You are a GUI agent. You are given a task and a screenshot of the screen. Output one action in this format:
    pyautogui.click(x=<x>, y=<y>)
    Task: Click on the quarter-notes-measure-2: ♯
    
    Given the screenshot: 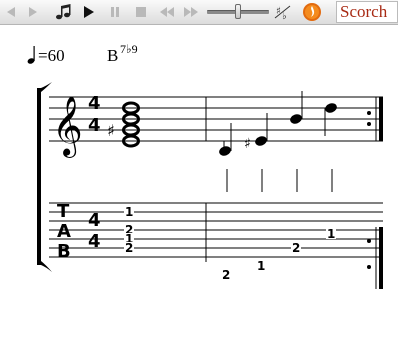 What is the action you would take?
    pyautogui.click(x=278, y=123)
    